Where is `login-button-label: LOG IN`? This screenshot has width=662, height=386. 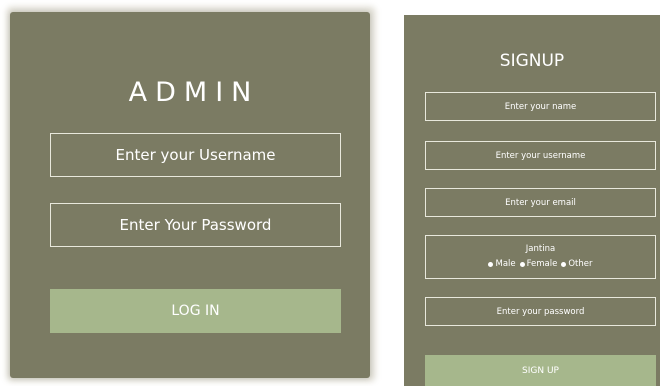
login-button-label: LOG IN is located at coordinates (195, 311).